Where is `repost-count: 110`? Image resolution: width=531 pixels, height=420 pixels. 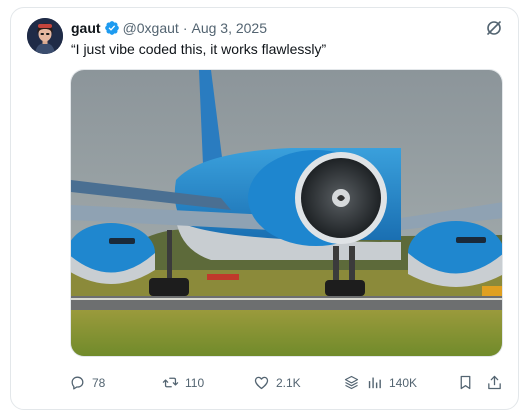 repost-count: 110 is located at coordinates (195, 382).